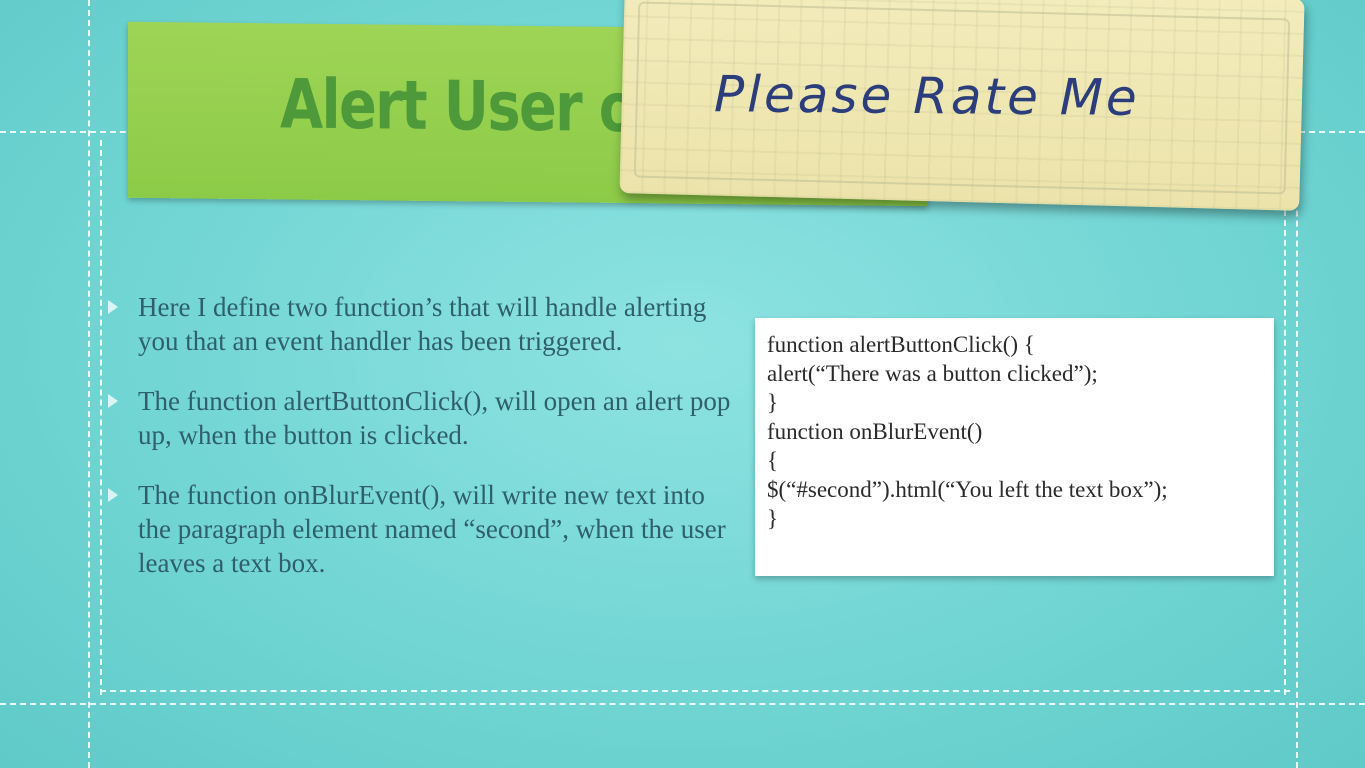 This screenshot has height=768, width=1365. Describe the element at coordinates (469, 107) in the screenshot. I see `slide-title: Alert User of` at that location.